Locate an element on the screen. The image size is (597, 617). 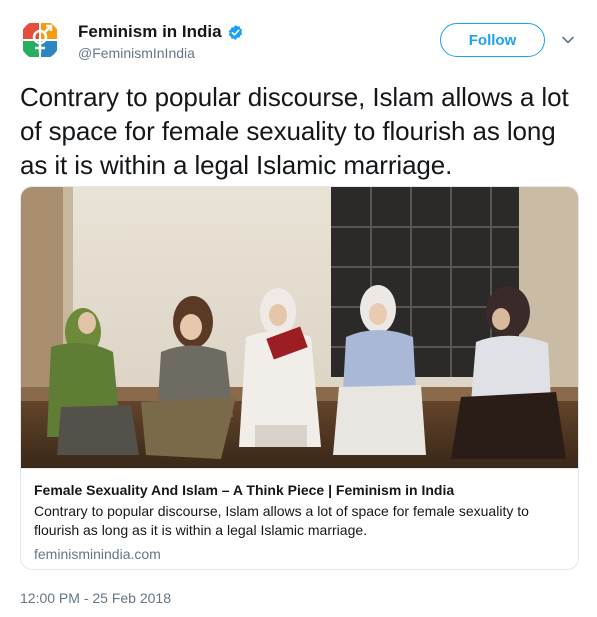
verified-badge-icon is located at coordinates (235, 32).